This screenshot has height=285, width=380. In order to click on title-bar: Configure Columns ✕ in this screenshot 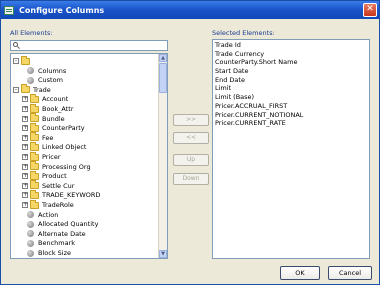, I will do `click(190, 10)`.